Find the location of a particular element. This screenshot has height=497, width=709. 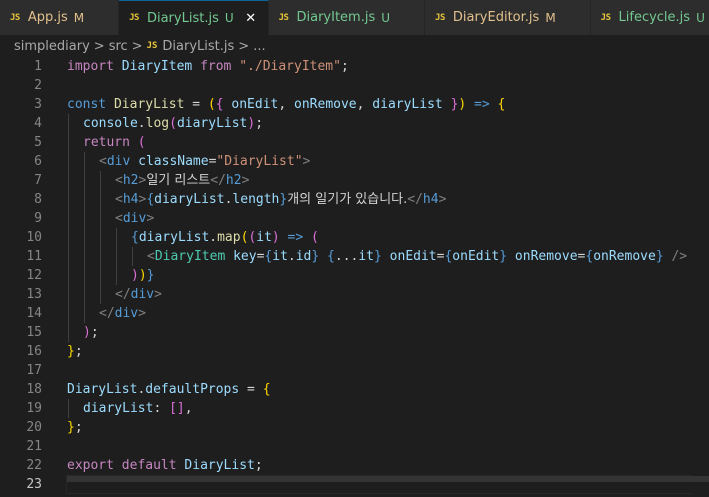

line-number: 17 is located at coordinates (34, 370).